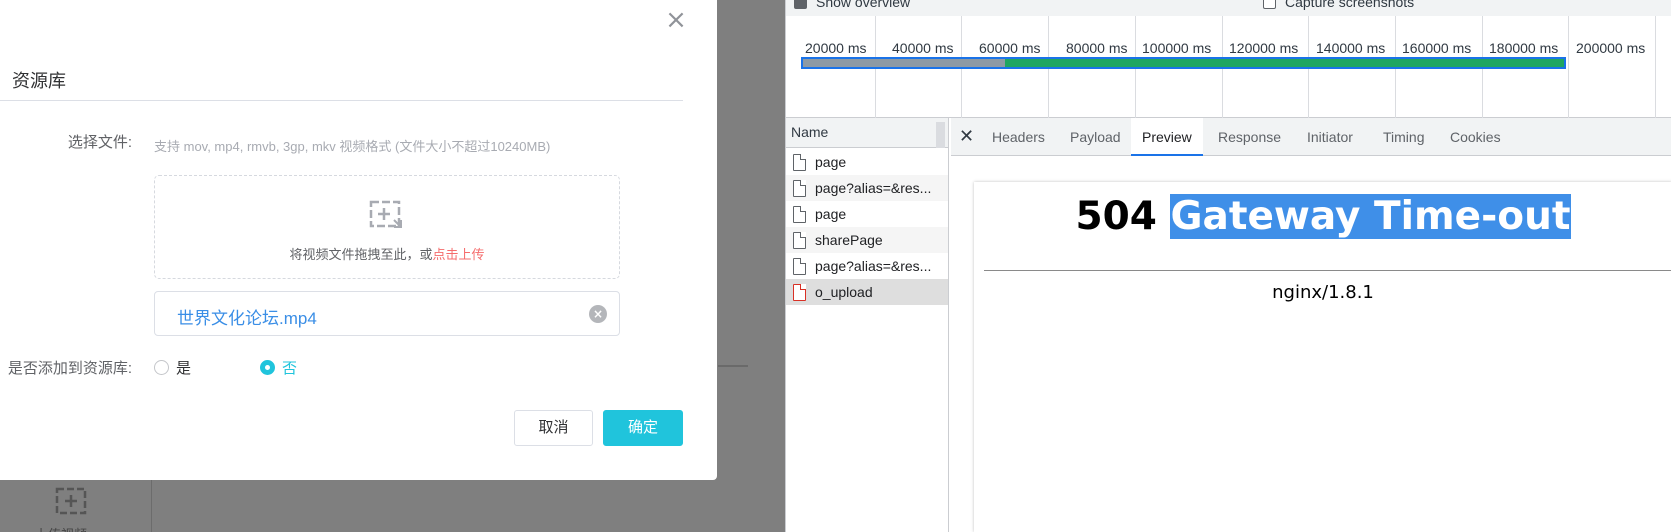 This screenshot has width=1671, height=532. What do you see at coordinates (1095, 137) in the screenshot?
I see `tab-payload: Payload` at bounding box center [1095, 137].